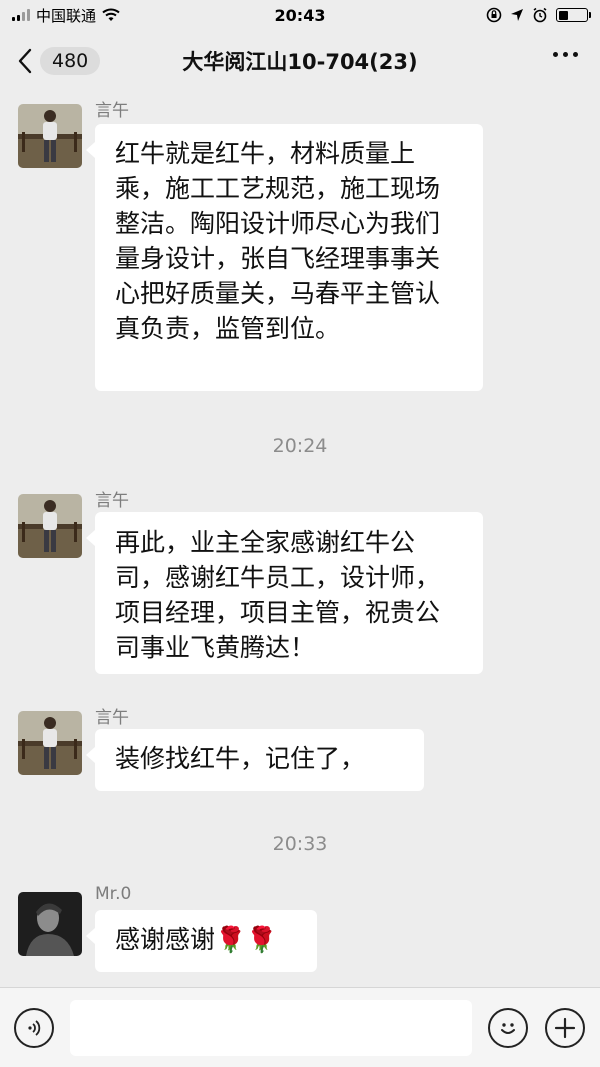 This screenshot has width=600, height=1067. What do you see at coordinates (255, 760) in the screenshot?
I see `message-bubble: 装修找红牛，记住了，` at bounding box center [255, 760].